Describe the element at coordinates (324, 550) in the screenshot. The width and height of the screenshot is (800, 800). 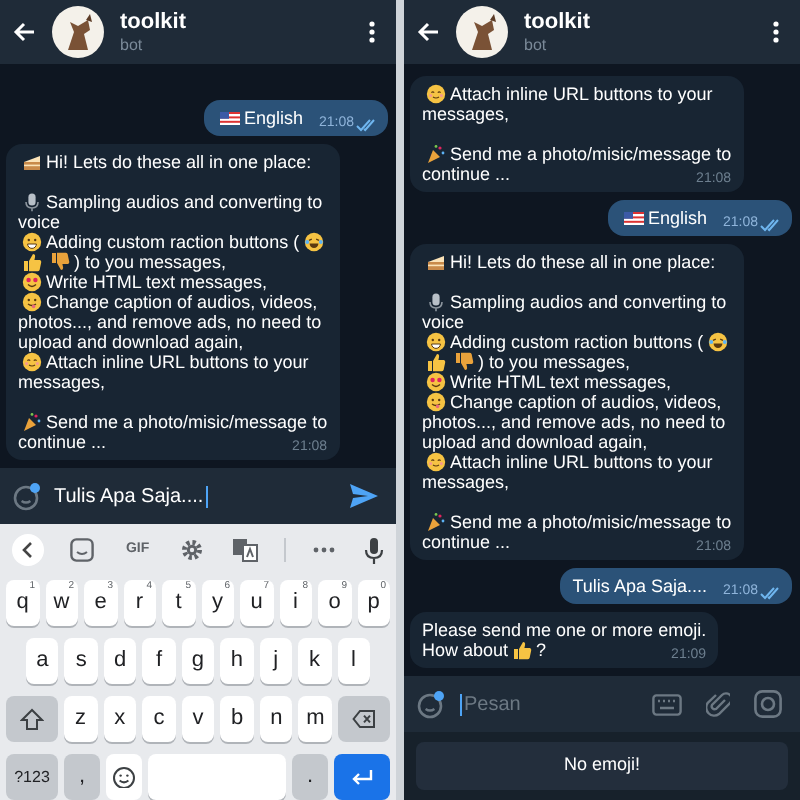
I see `more-icon` at that location.